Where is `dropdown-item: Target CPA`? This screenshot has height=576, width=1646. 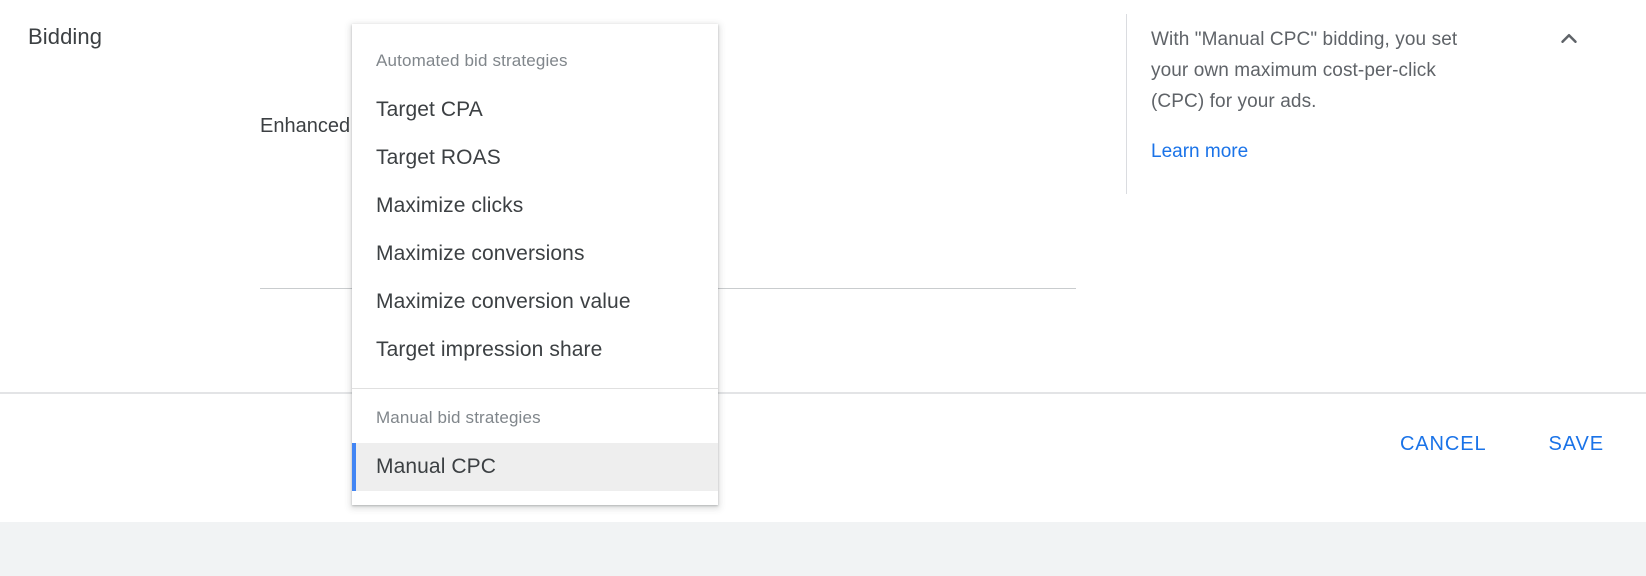 dropdown-item: Target CPA is located at coordinates (535, 110).